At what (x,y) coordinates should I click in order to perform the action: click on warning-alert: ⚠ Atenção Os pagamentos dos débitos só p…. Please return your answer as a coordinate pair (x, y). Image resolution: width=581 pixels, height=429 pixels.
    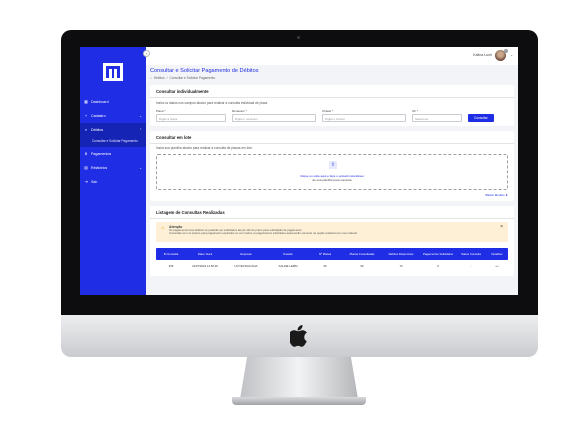
    Looking at the image, I should click on (332, 231).